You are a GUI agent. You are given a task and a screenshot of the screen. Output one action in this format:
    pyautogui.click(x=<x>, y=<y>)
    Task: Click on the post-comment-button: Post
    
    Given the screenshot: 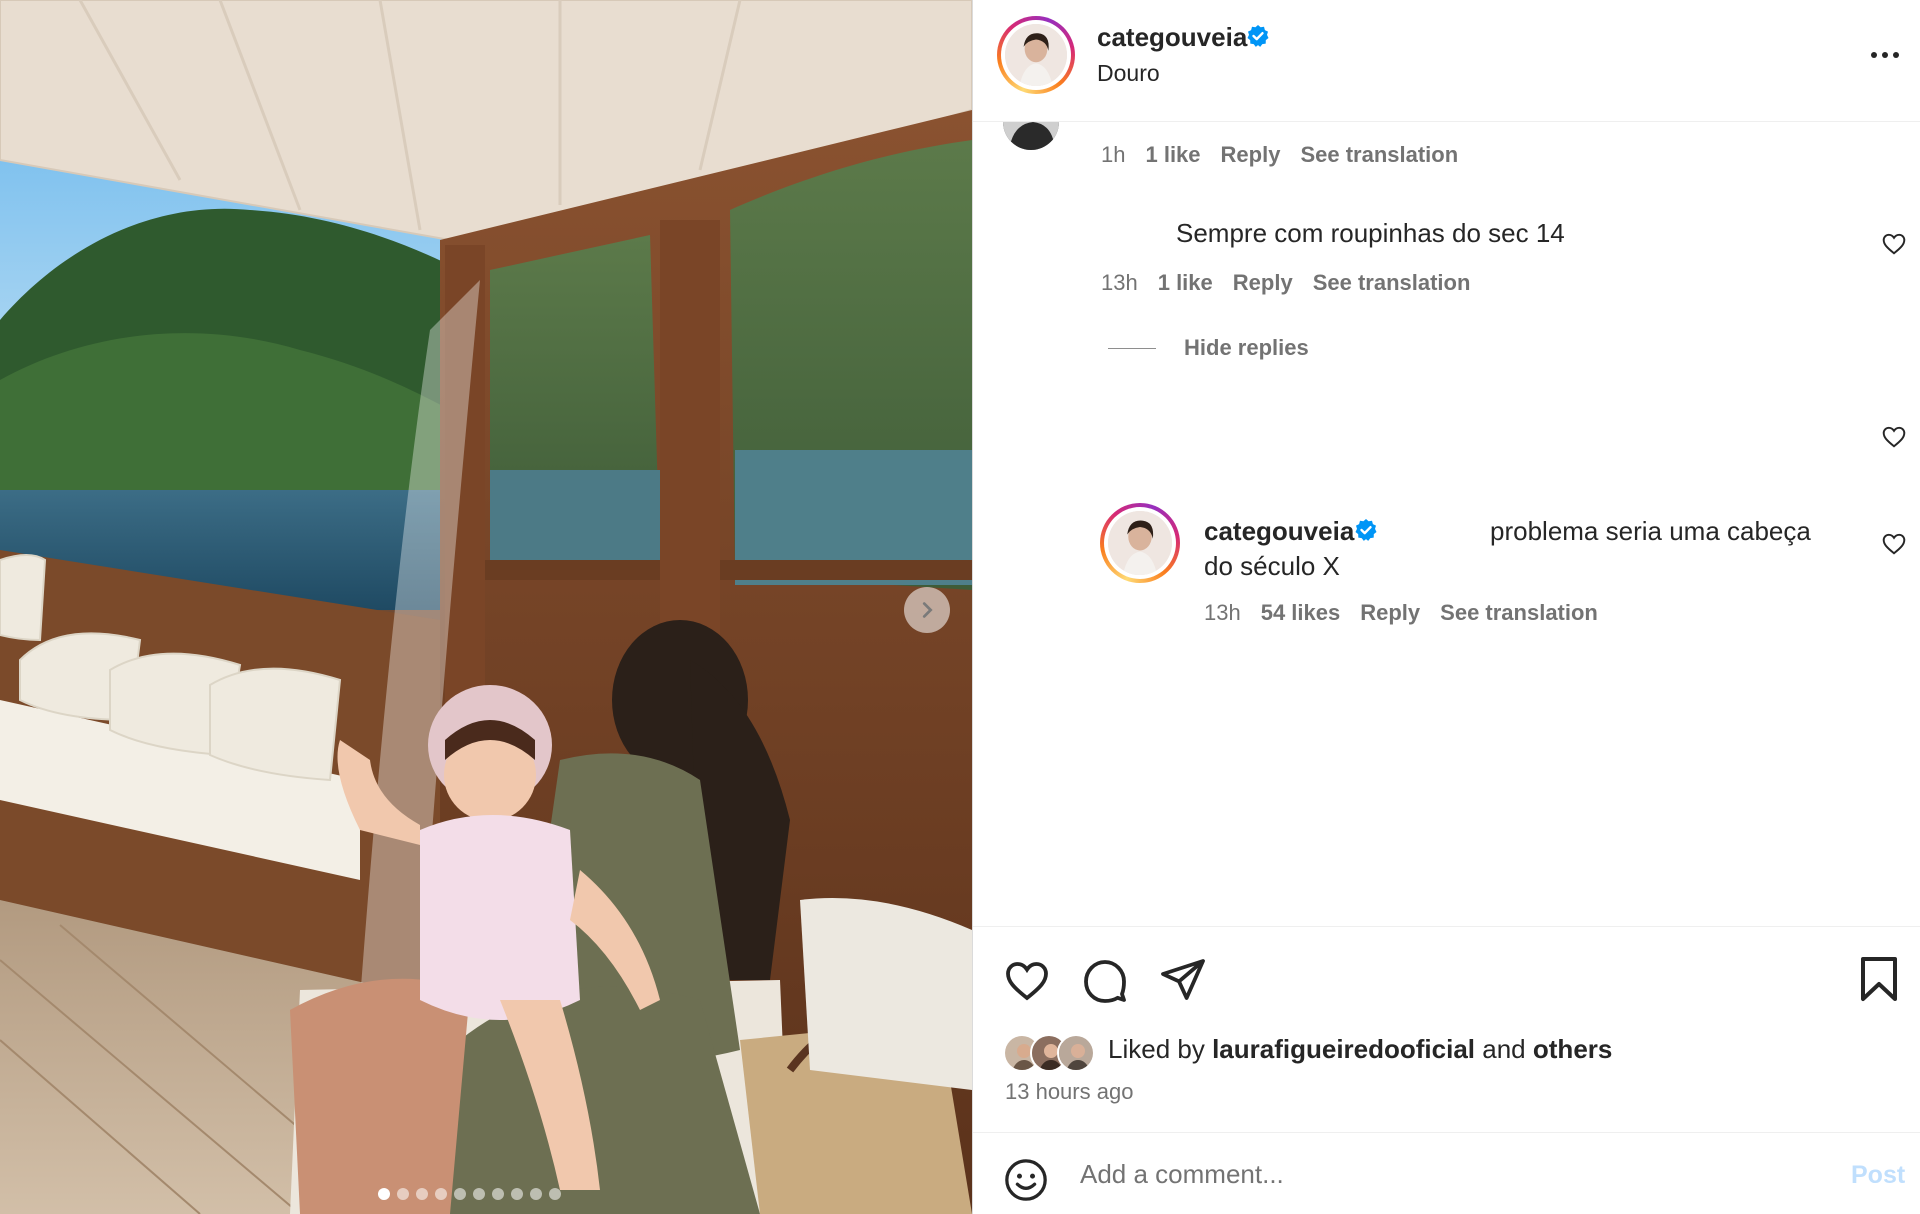 What is the action you would take?
    pyautogui.click(x=1878, y=1175)
    